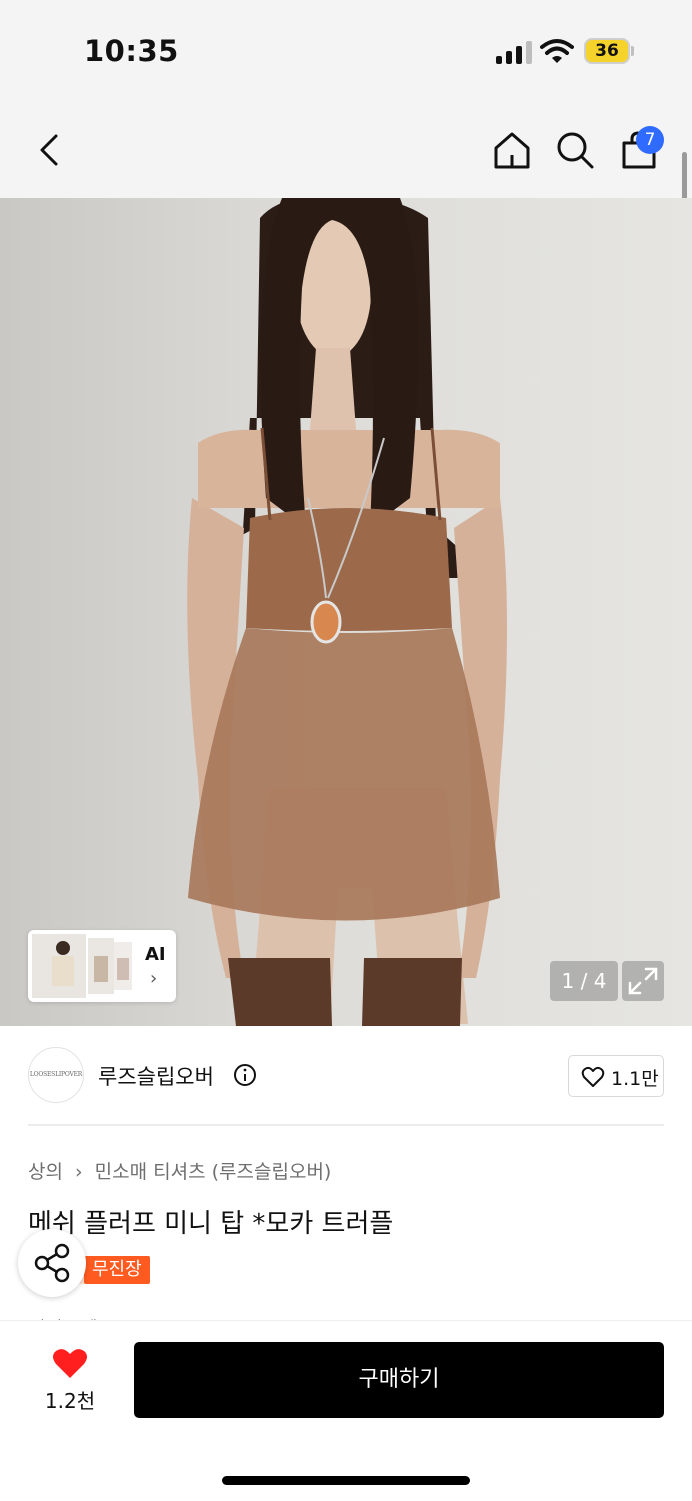  I want to click on nav-bar, so click(346, 149).